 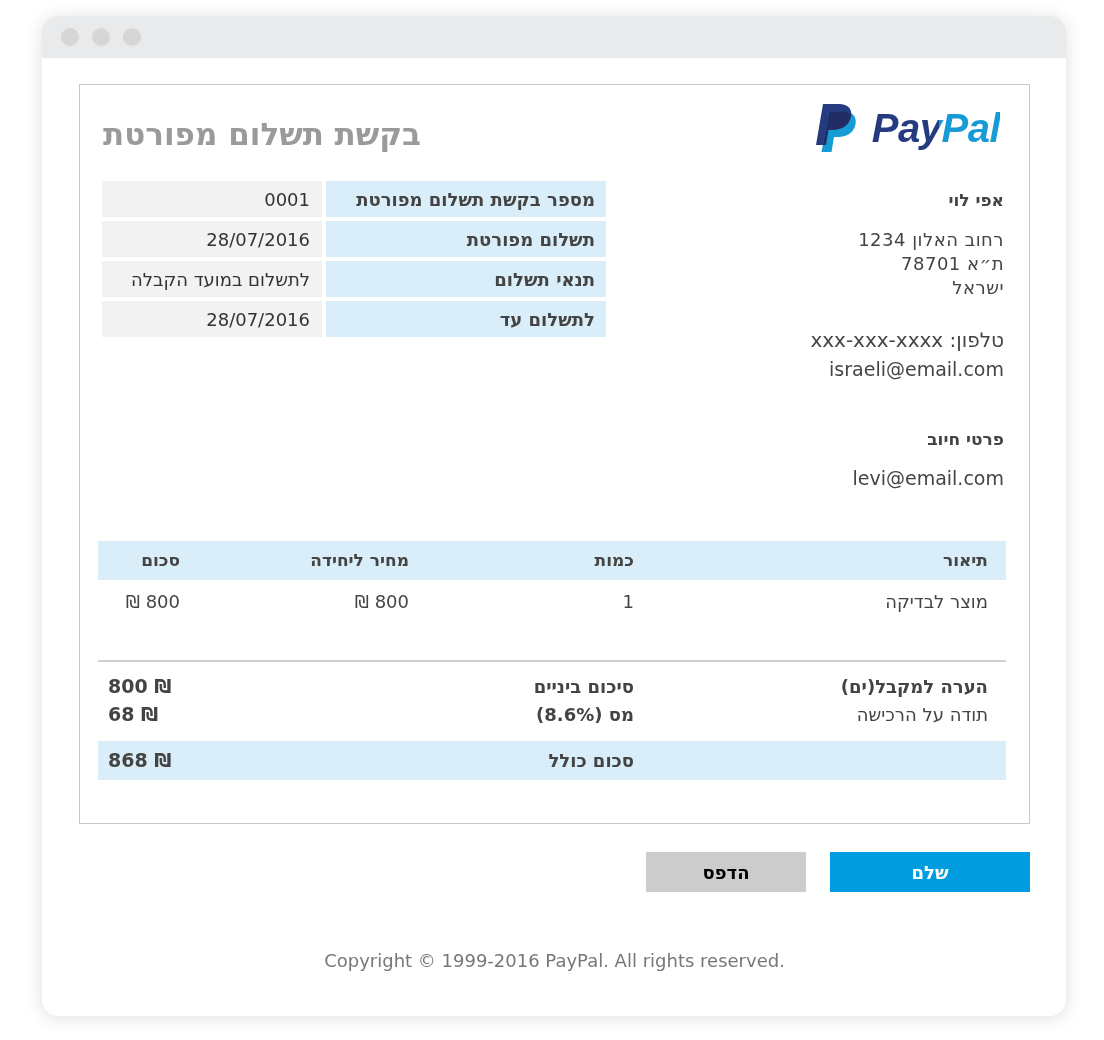 What do you see at coordinates (914, 686) in the screenshot?
I see `note-heading: הערה למקבל(ים)` at bounding box center [914, 686].